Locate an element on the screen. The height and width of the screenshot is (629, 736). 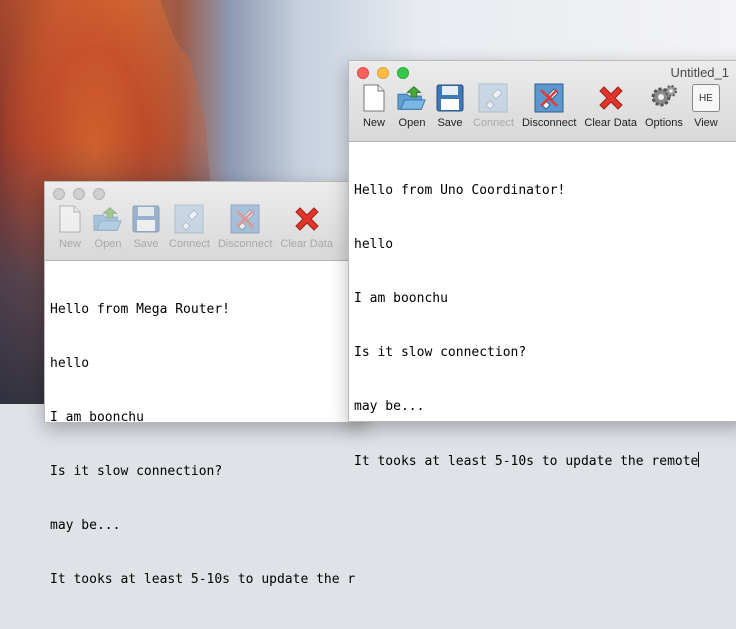
options-button: Options is located at coordinates (664, 106).